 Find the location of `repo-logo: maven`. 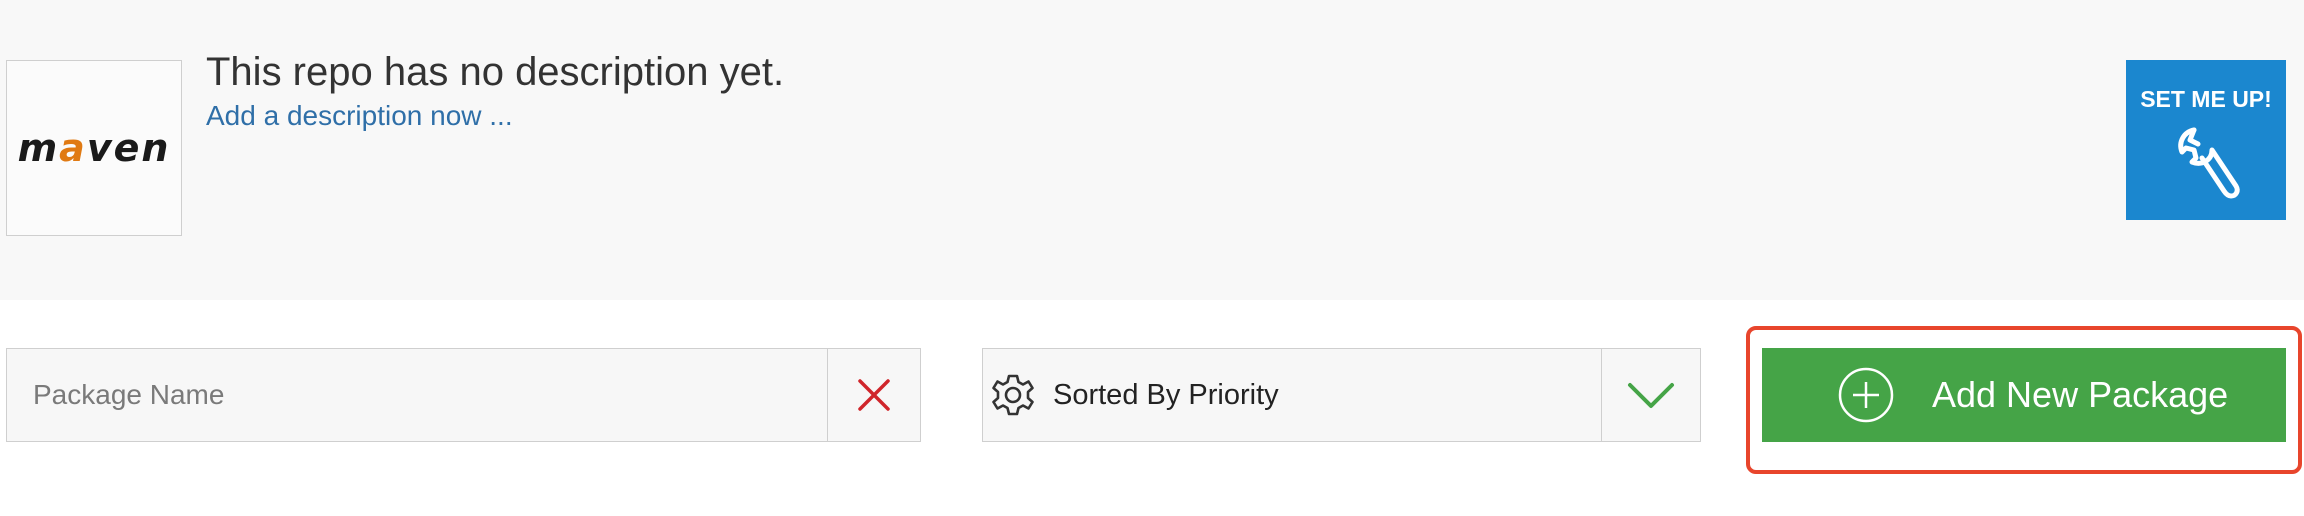

repo-logo: maven is located at coordinates (94, 148).